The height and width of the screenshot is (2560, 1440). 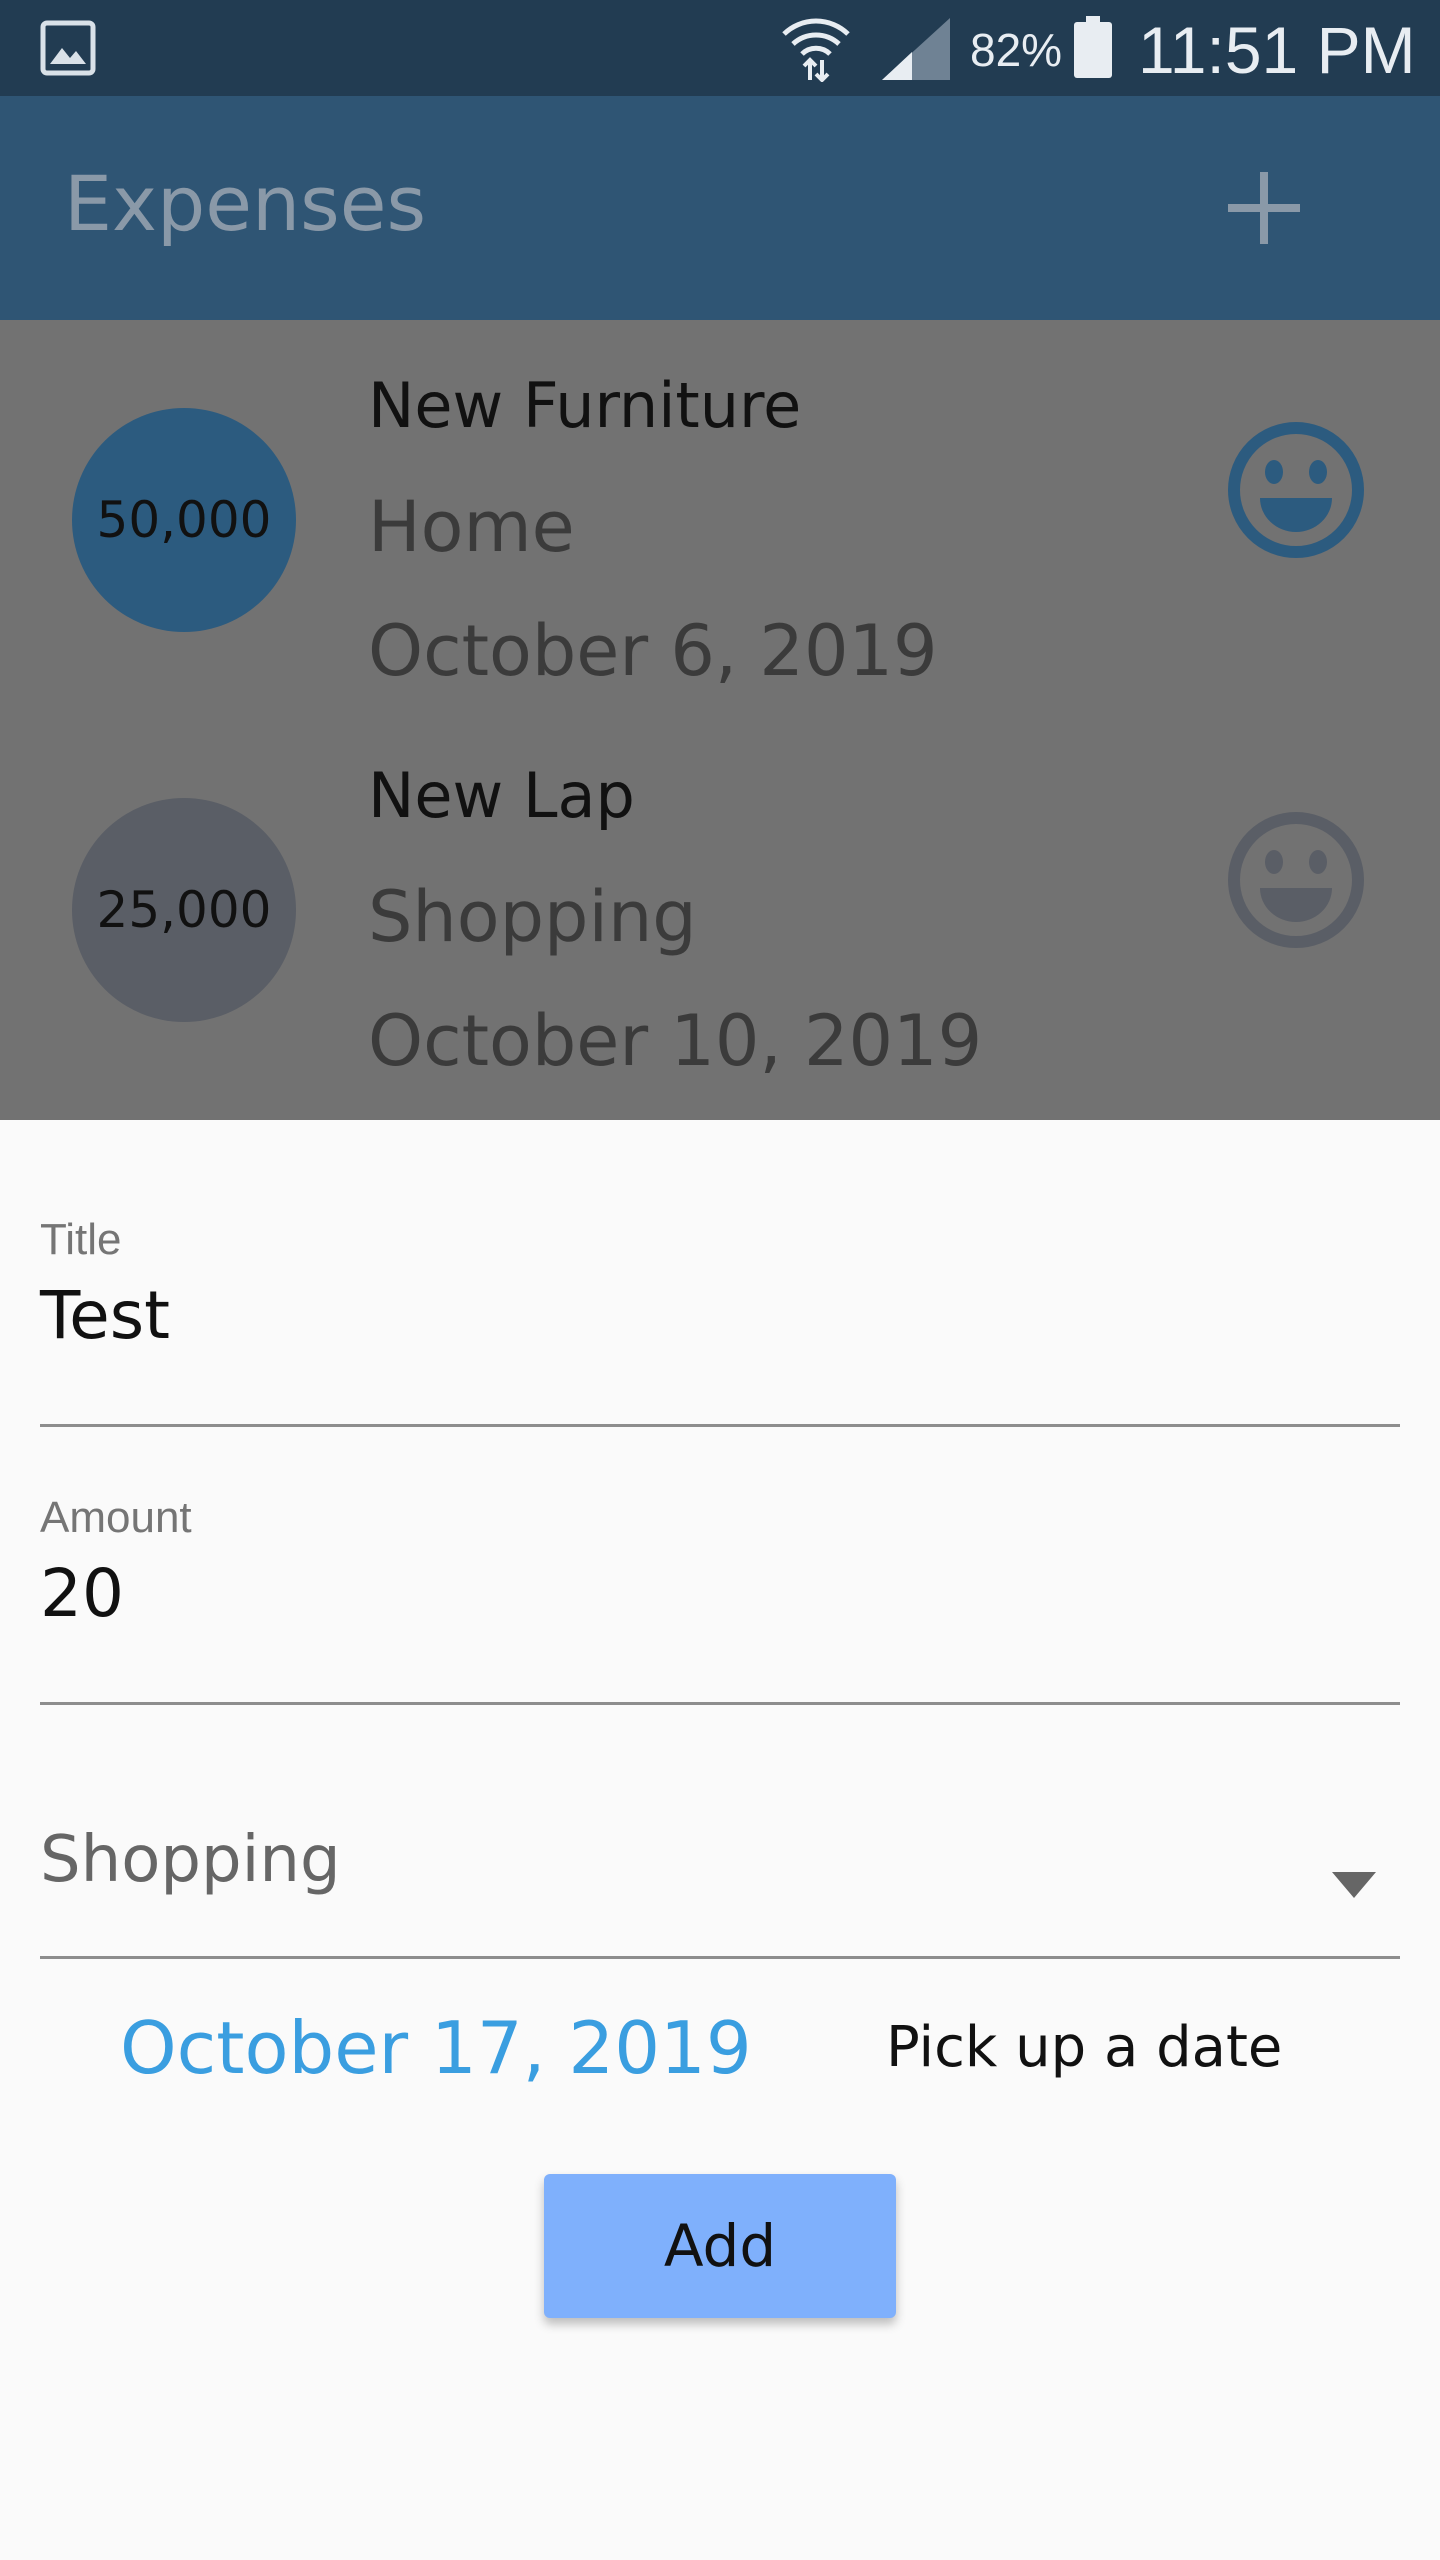 I want to click on plus-icon, so click(x=1264, y=208).